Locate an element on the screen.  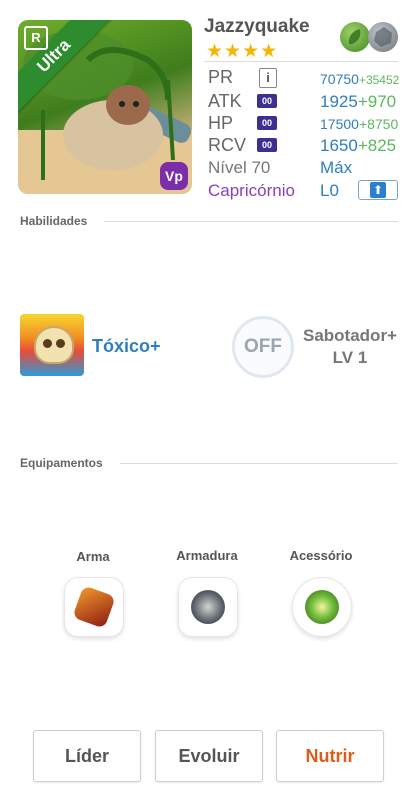
stat-atk-label: ATK is located at coordinates (225, 101).